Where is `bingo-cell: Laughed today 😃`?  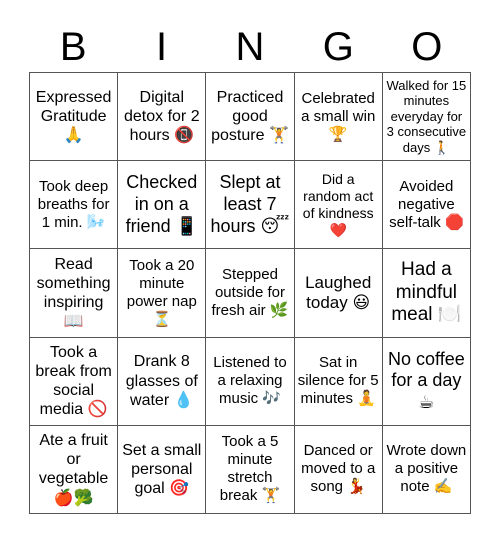
bingo-cell: Laughed today 😃 is located at coordinates (338, 293).